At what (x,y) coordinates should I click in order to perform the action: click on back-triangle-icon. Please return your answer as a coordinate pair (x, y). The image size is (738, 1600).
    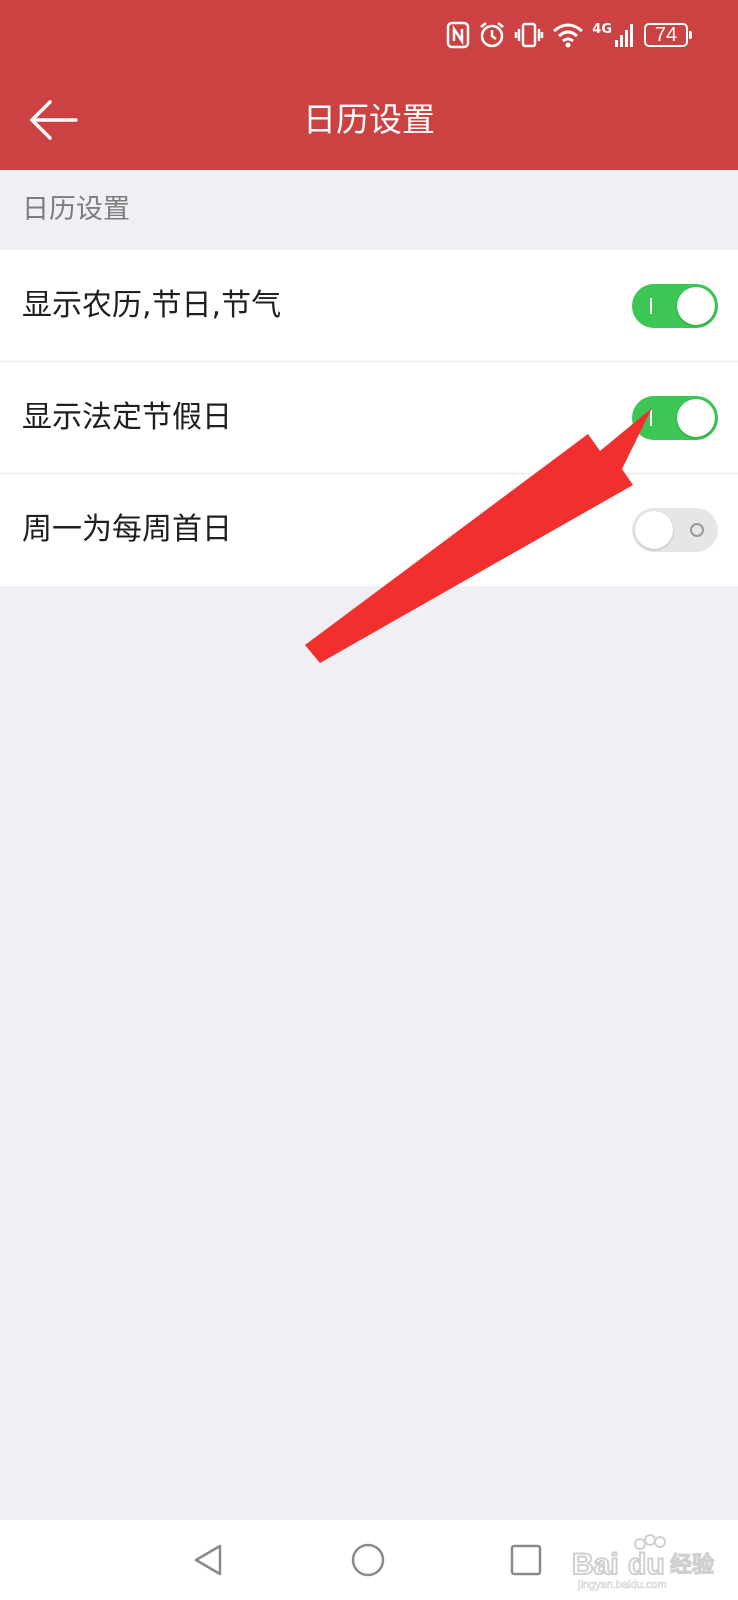
    Looking at the image, I should click on (208, 1560).